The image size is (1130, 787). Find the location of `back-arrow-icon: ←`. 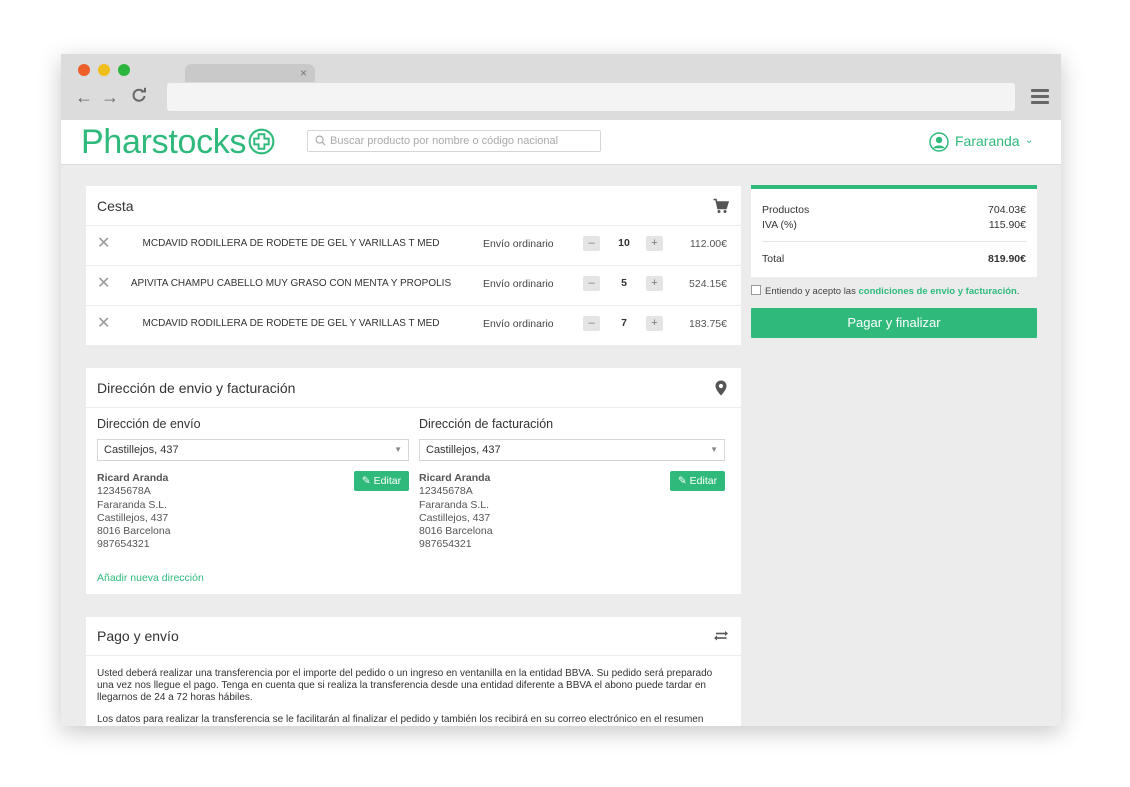

back-arrow-icon: ← is located at coordinates (84, 97).